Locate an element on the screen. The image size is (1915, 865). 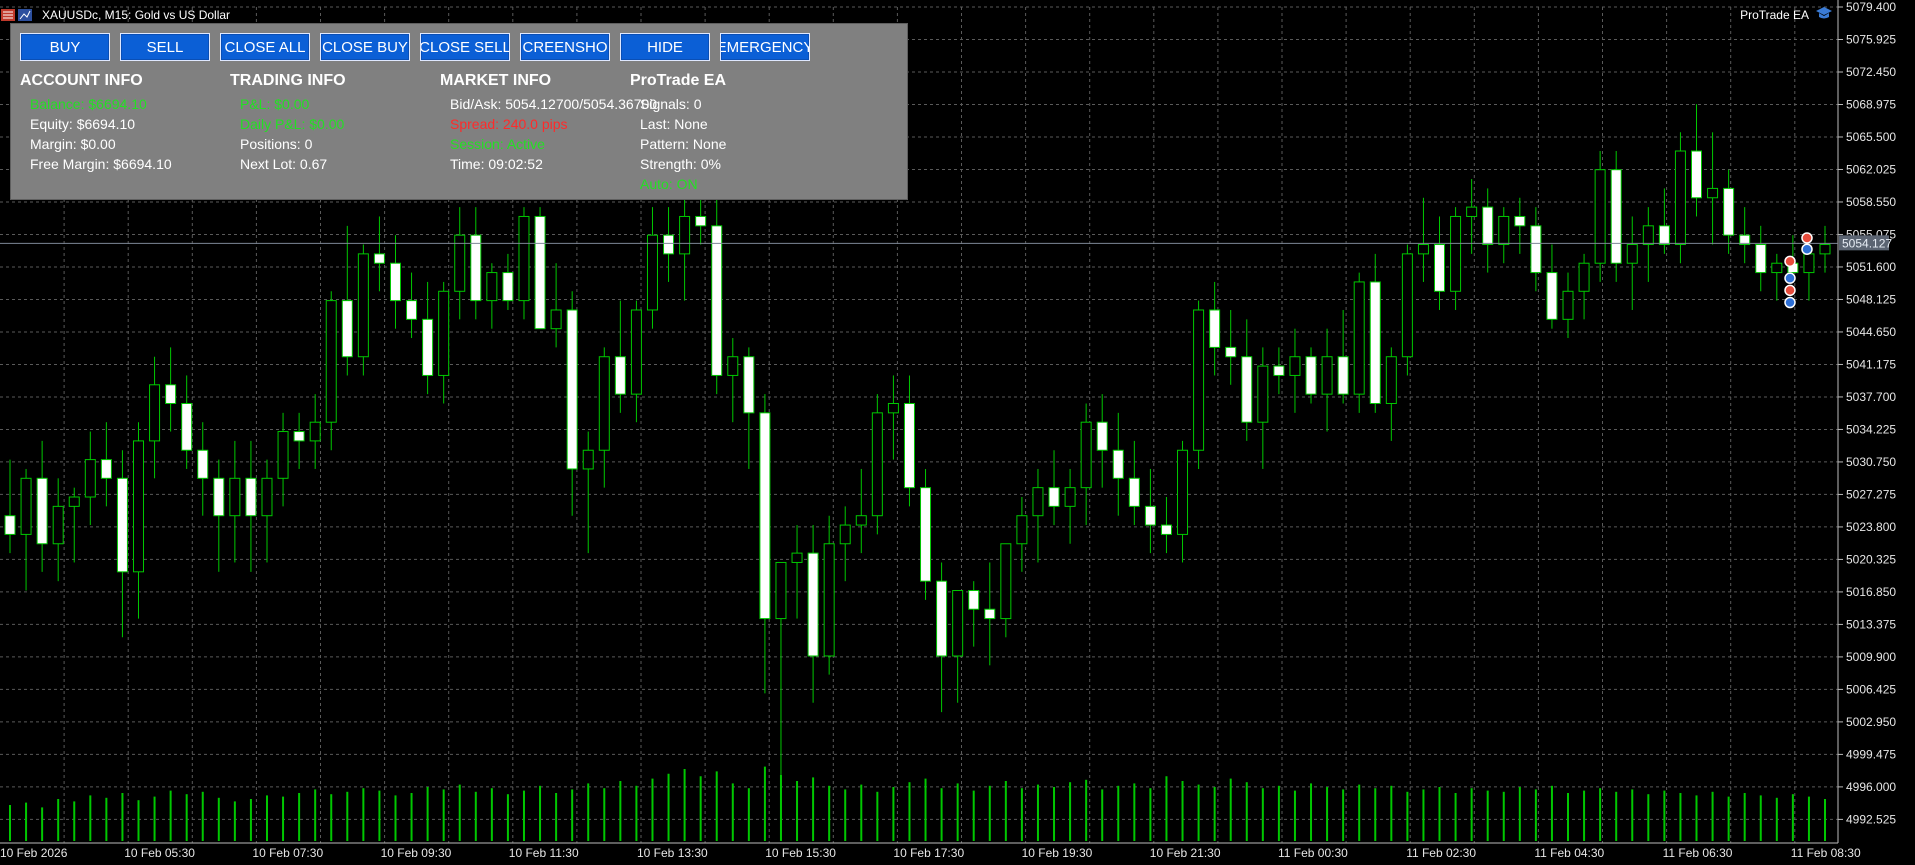
screenshot-button: CREENSHO is located at coordinates (565, 47).